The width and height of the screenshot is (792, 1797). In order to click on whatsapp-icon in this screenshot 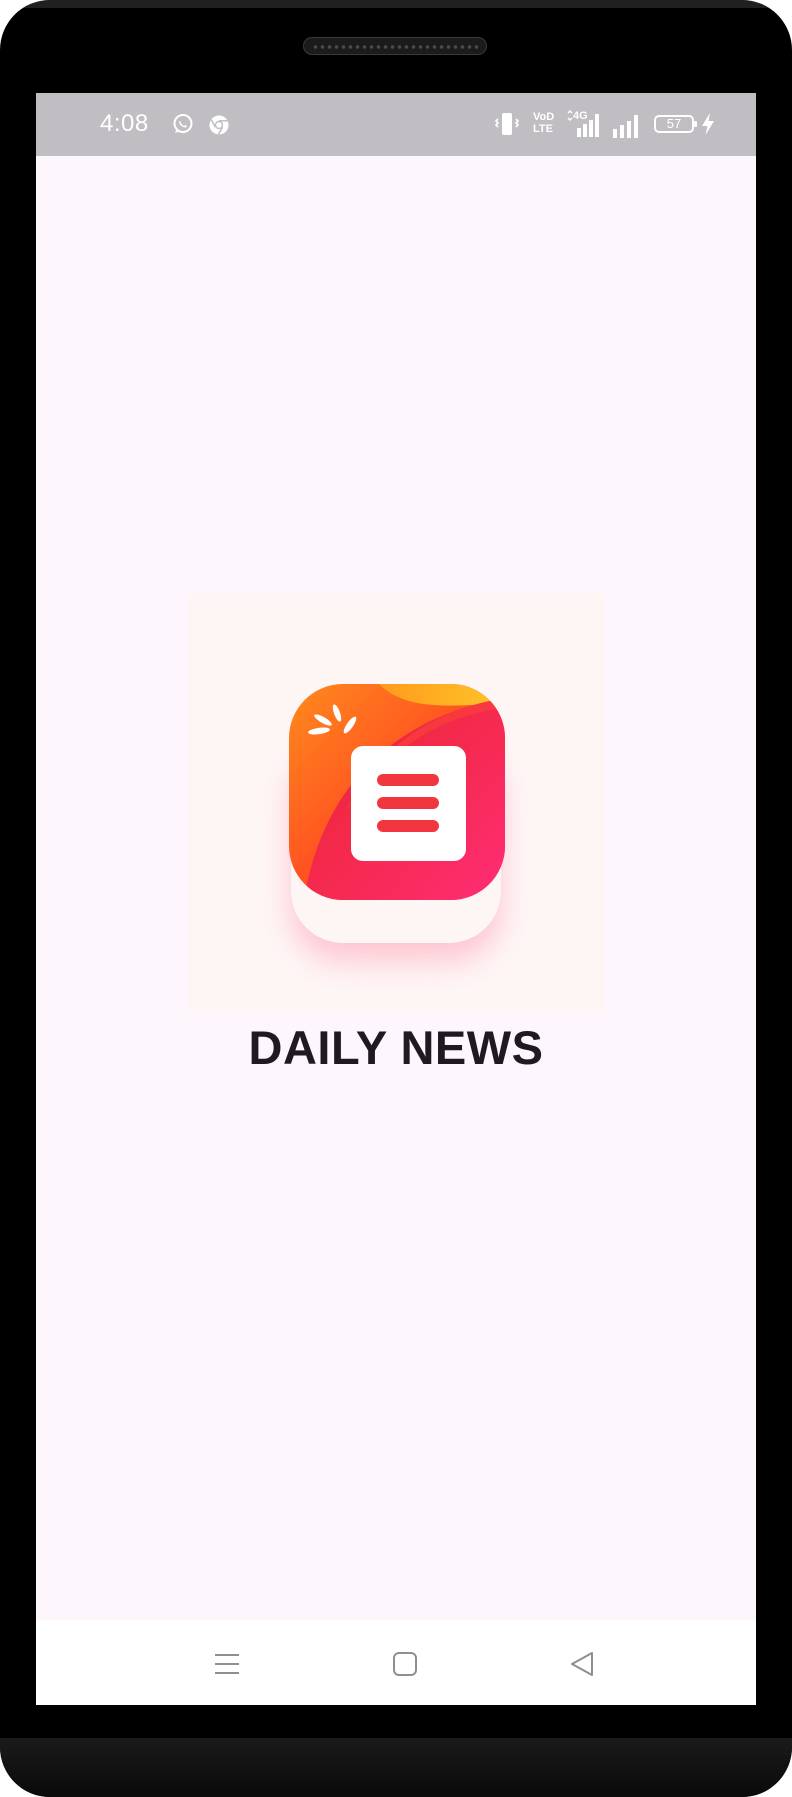, I will do `click(183, 126)`.